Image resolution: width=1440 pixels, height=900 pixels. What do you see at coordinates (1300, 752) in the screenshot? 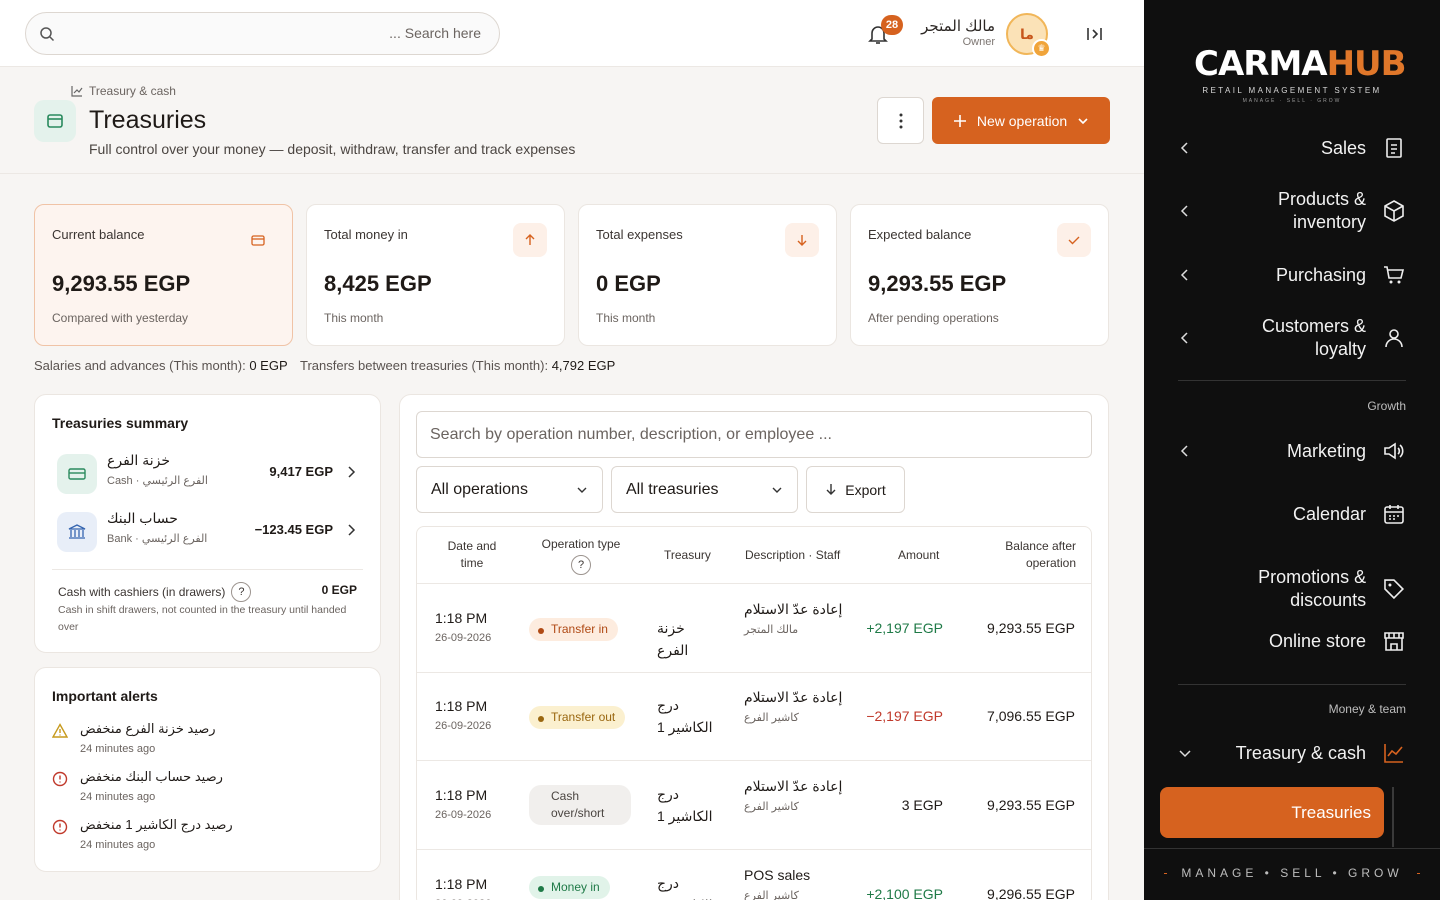
I see `sidebar-item-label: Treasury & cash` at bounding box center [1300, 752].